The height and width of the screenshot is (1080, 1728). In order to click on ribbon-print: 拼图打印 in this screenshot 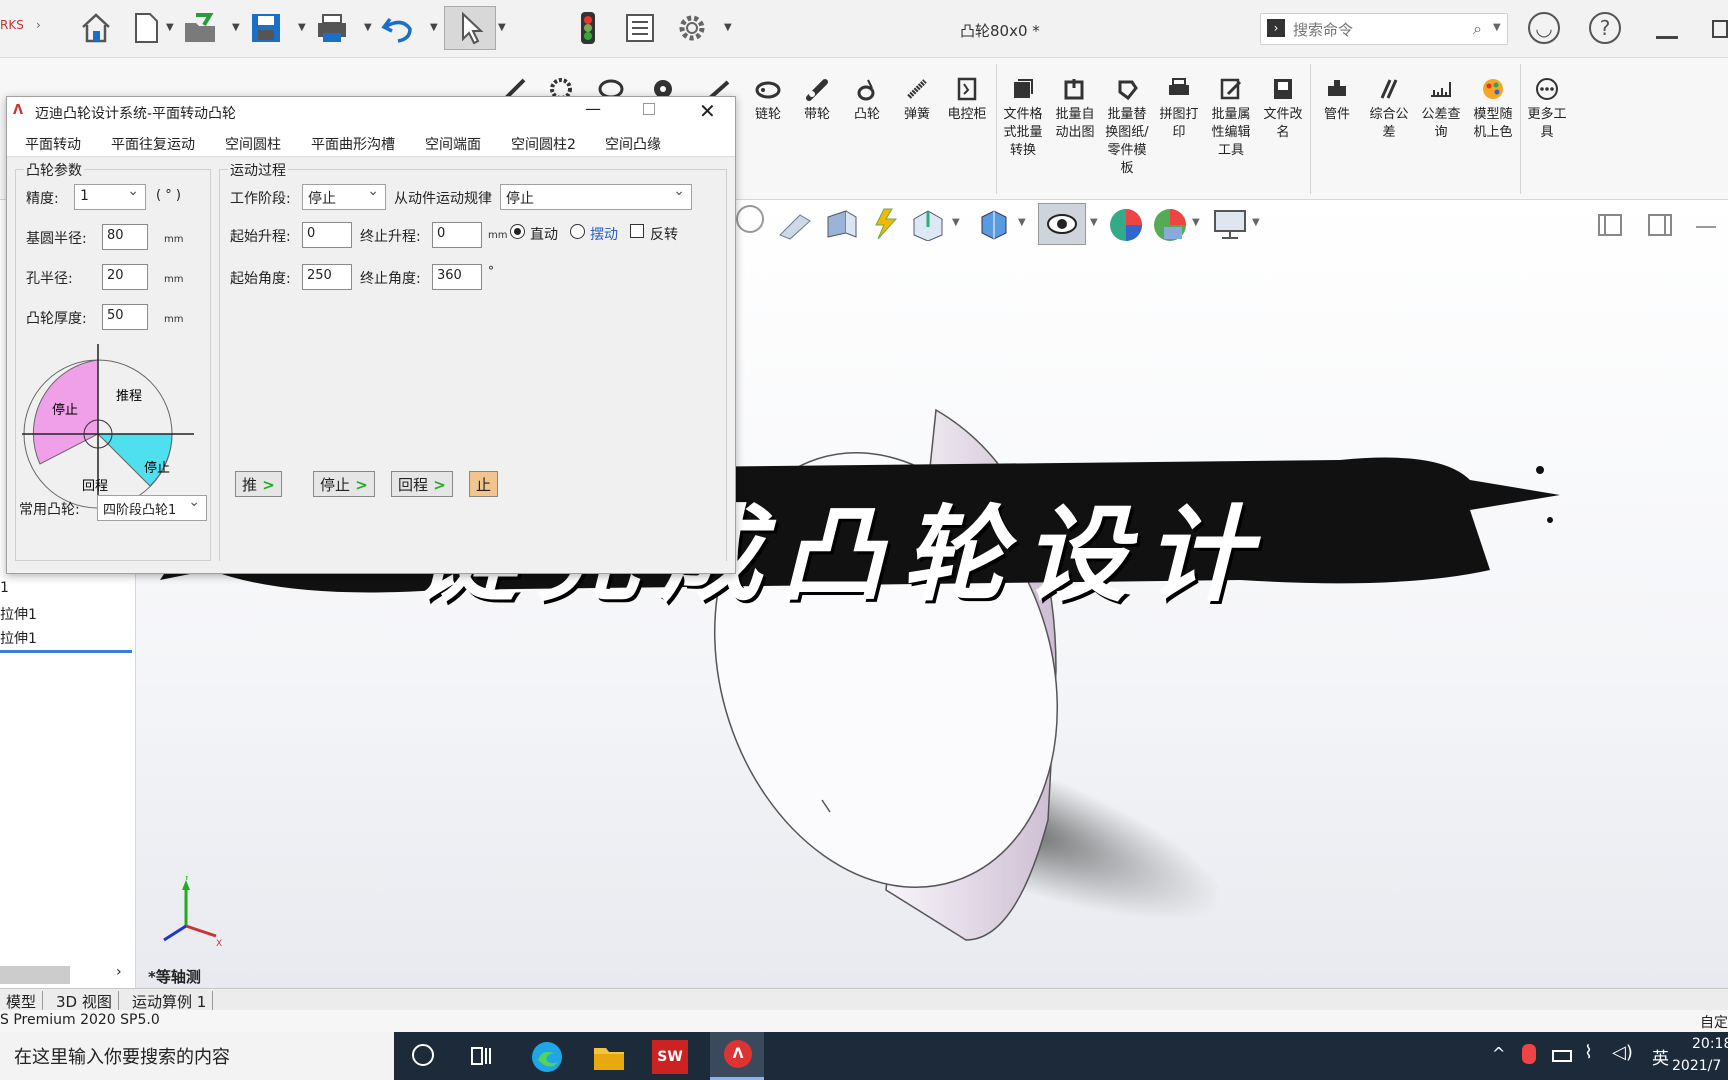, I will do `click(1179, 109)`.